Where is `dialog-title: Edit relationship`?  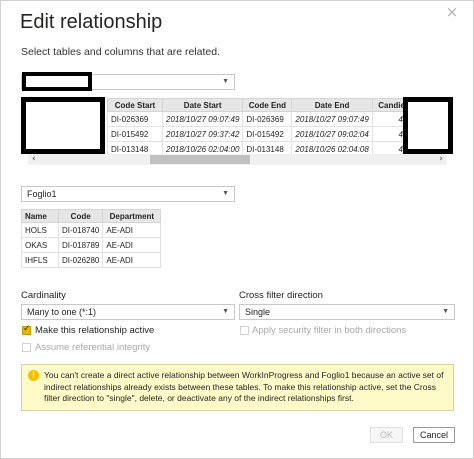 dialog-title: Edit relationship is located at coordinates (91, 22).